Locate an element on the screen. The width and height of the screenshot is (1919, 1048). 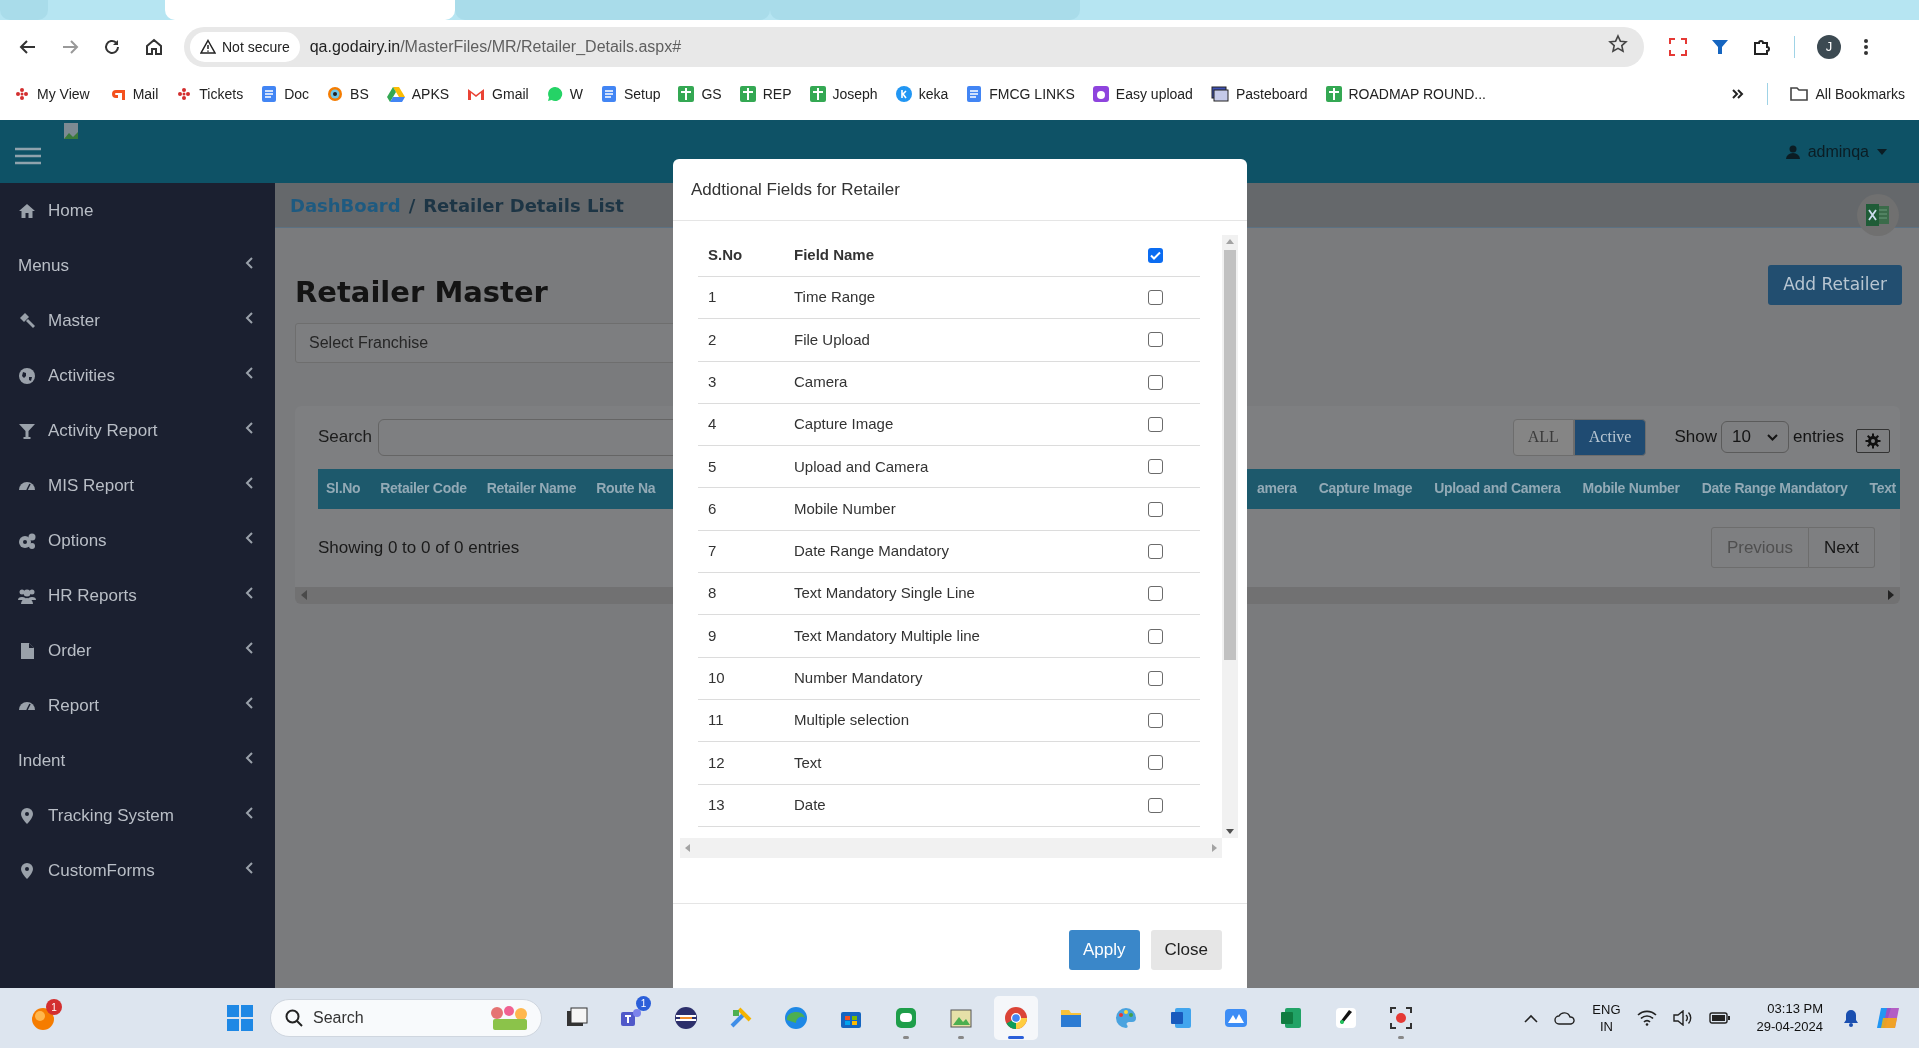
sidebar-label: Menus is located at coordinates (44, 265).